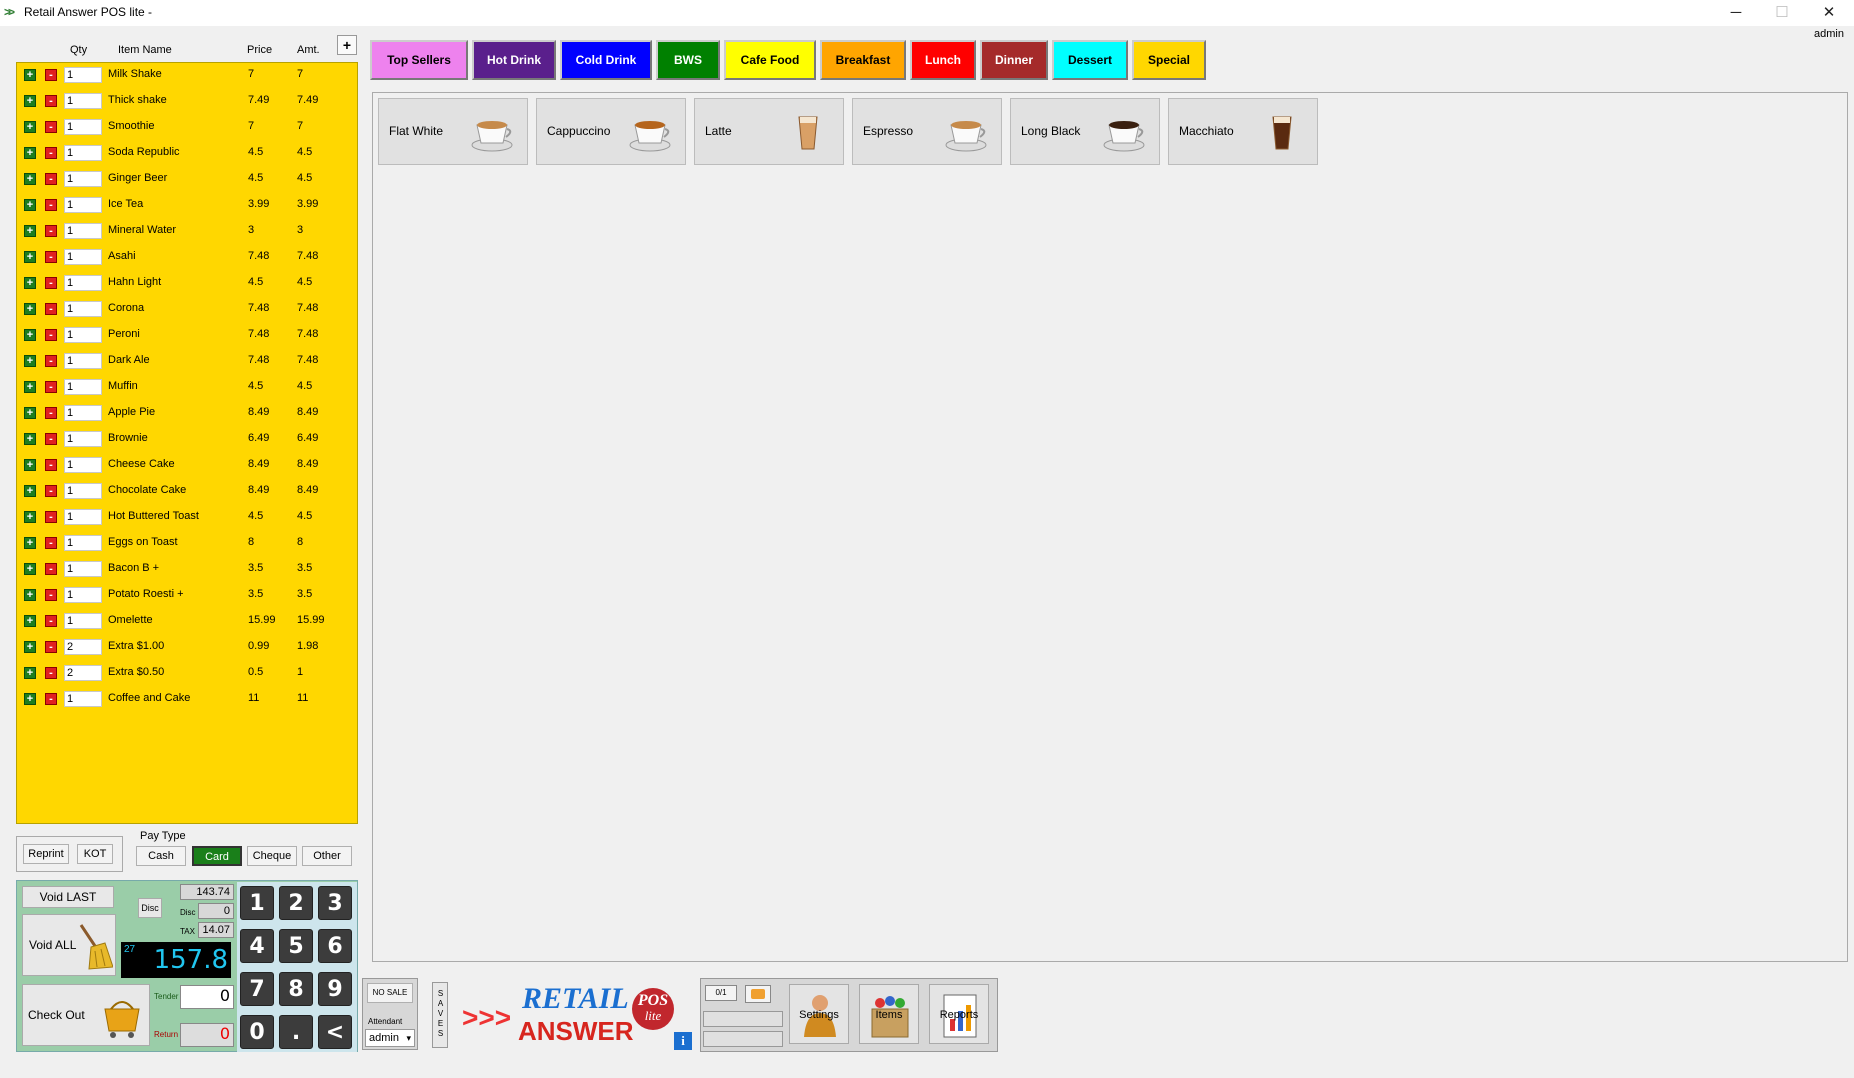 The height and width of the screenshot is (1078, 1854). Describe the element at coordinates (296, 946) in the screenshot. I see `key-5: 5` at that location.